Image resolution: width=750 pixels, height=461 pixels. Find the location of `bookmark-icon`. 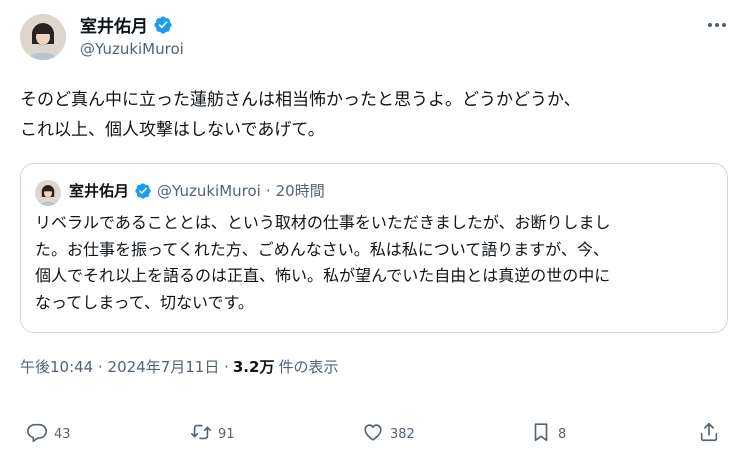

bookmark-icon is located at coordinates (541, 434).